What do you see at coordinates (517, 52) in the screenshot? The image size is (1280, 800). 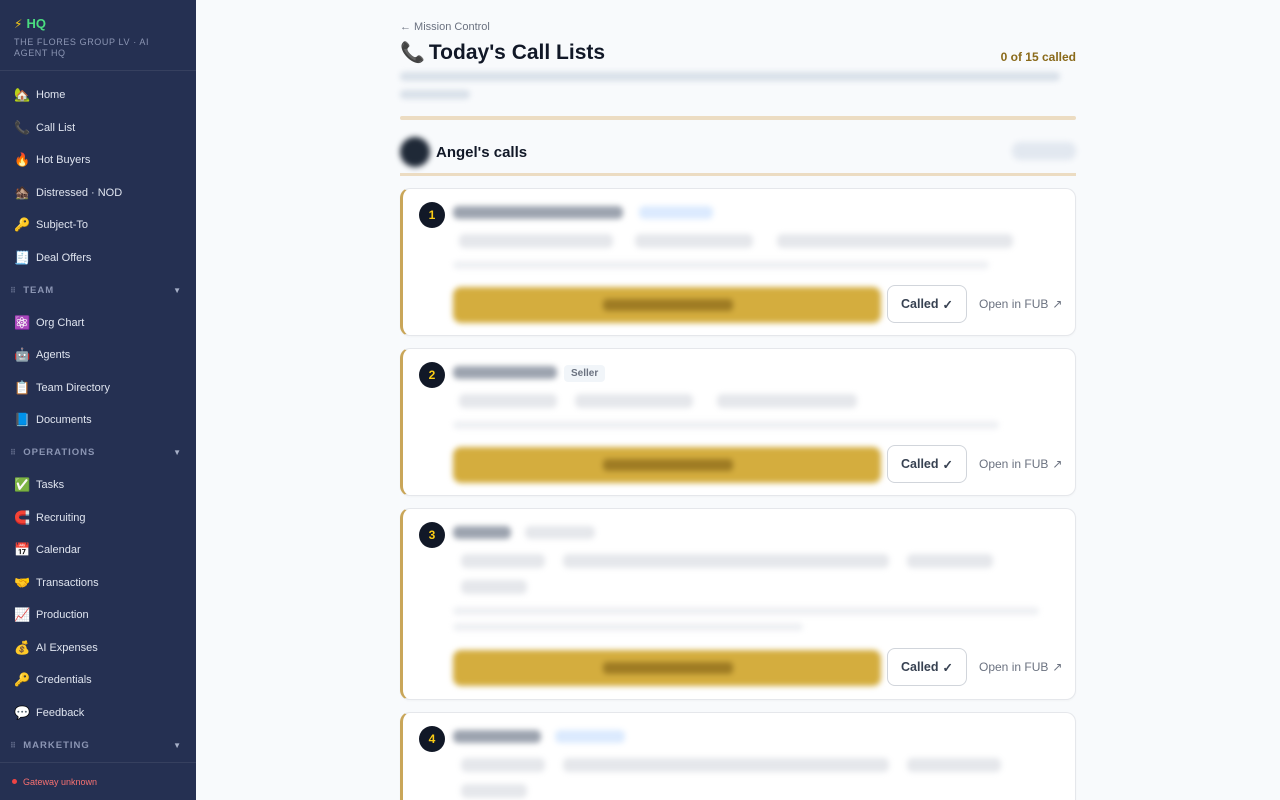 I see `page-title-text: Today's Call Lists` at bounding box center [517, 52].